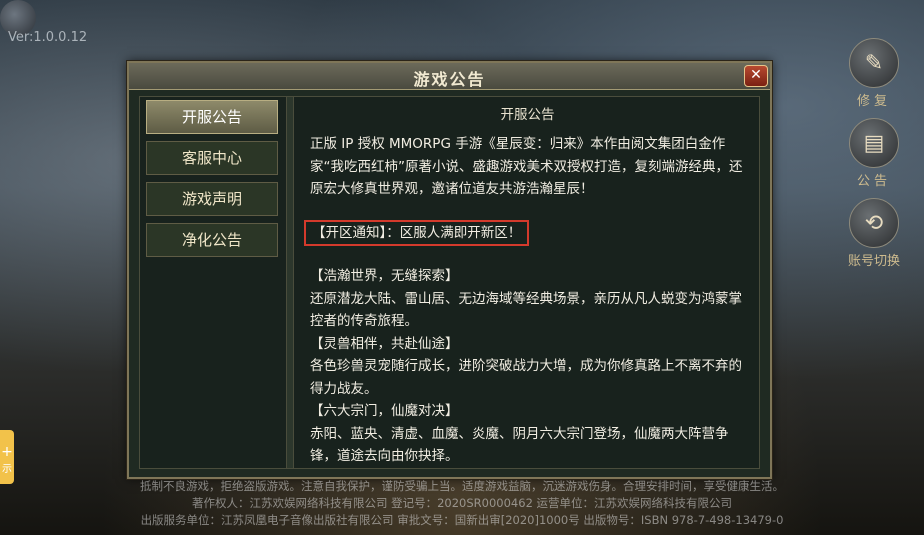  Describe the element at coordinates (212, 158) in the screenshot. I see `tab-customer-service: 客服中心` at that location.